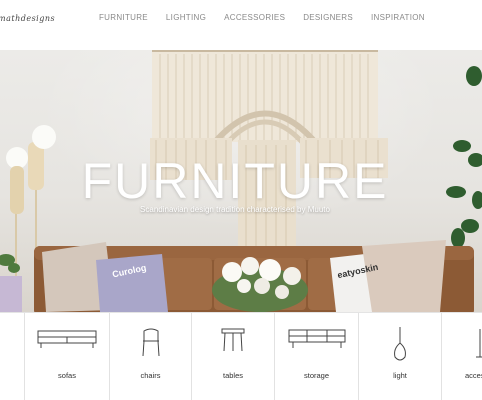  Describe the element at coordinates (400, 344) in the screenshot. I see `pendant-light-icon` at that location.